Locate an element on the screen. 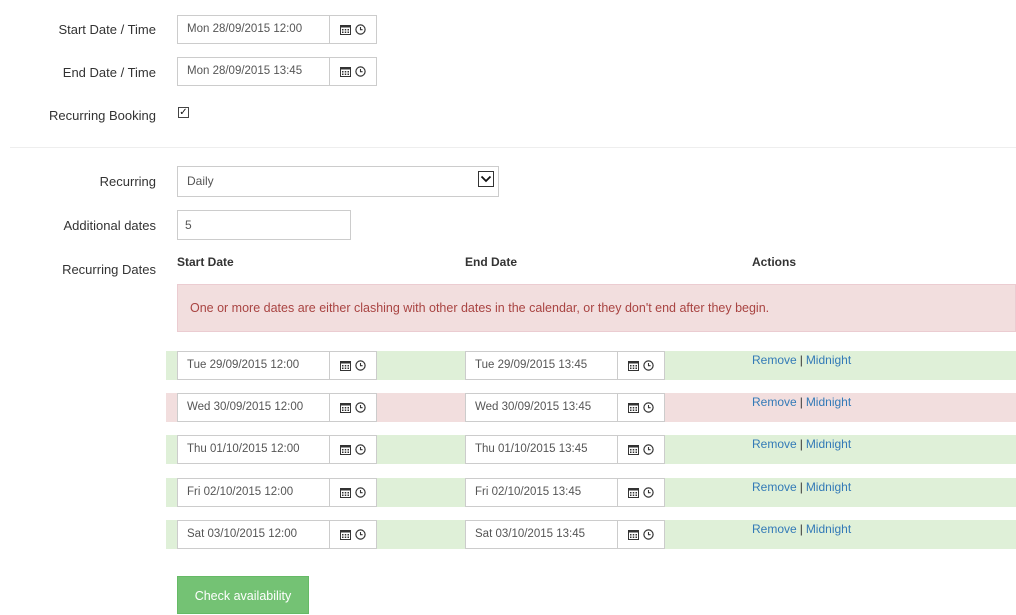 Image resolution: width=1016 pixels, height=615 pixels. col-end-date-header: End Date is located at coordinates (491, 262).